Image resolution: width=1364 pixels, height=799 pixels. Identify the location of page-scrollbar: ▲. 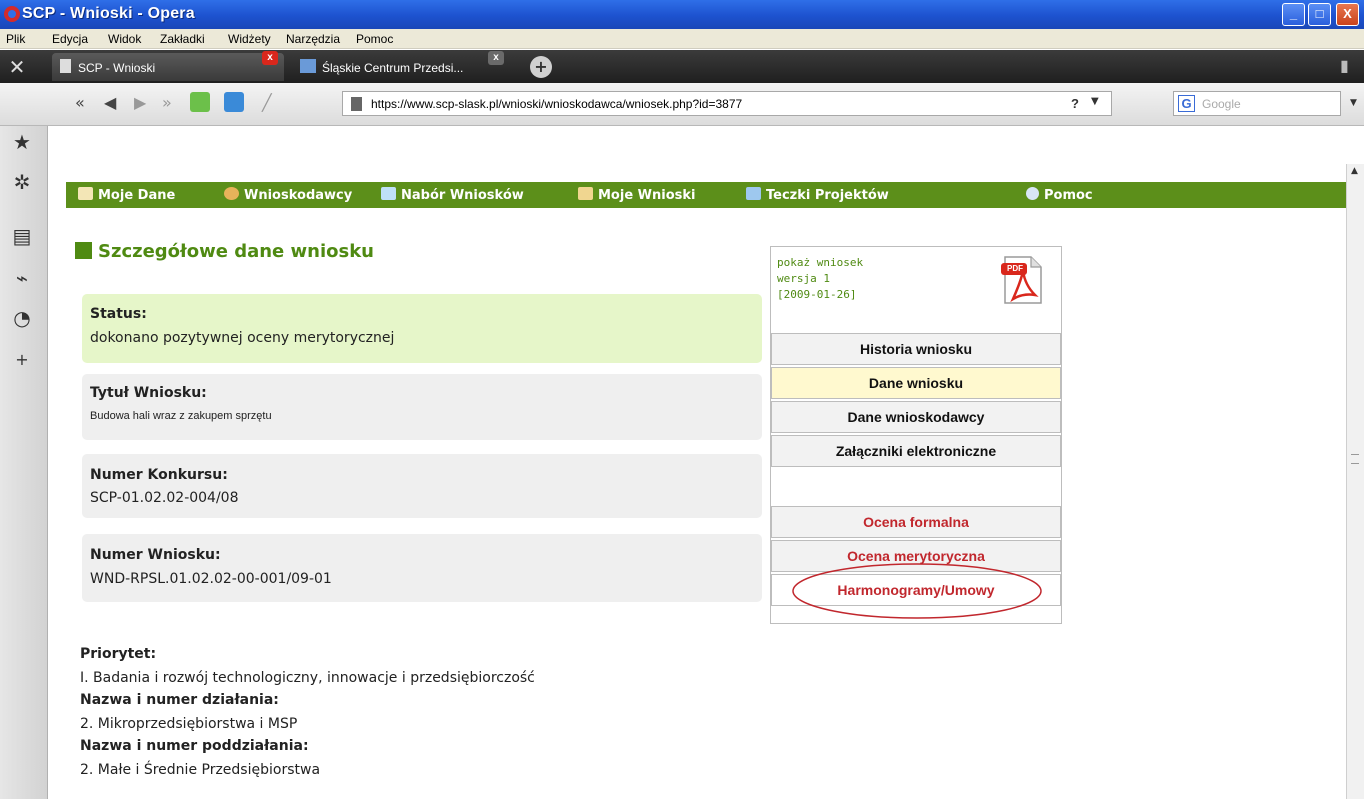
(1355, 481).